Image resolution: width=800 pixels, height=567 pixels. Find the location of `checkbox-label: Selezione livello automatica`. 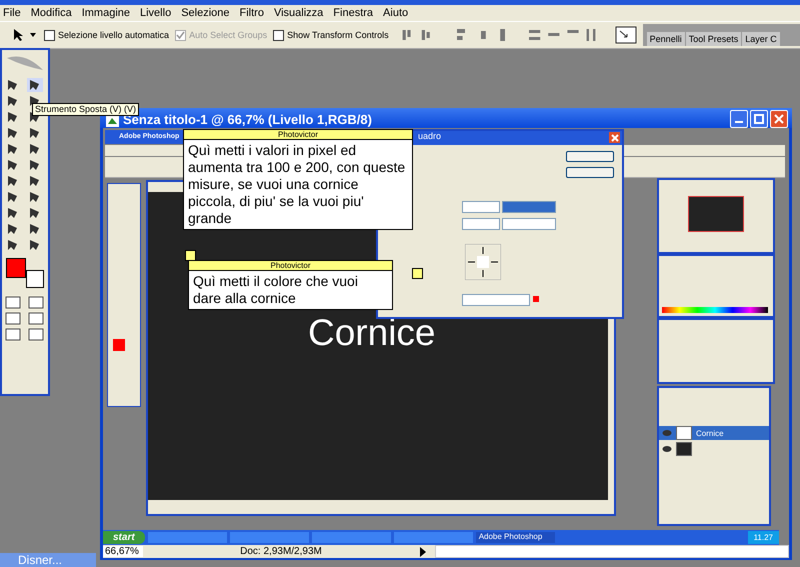

checkbox-label: Selezione livello automatica is located at coordinates (114, 35).